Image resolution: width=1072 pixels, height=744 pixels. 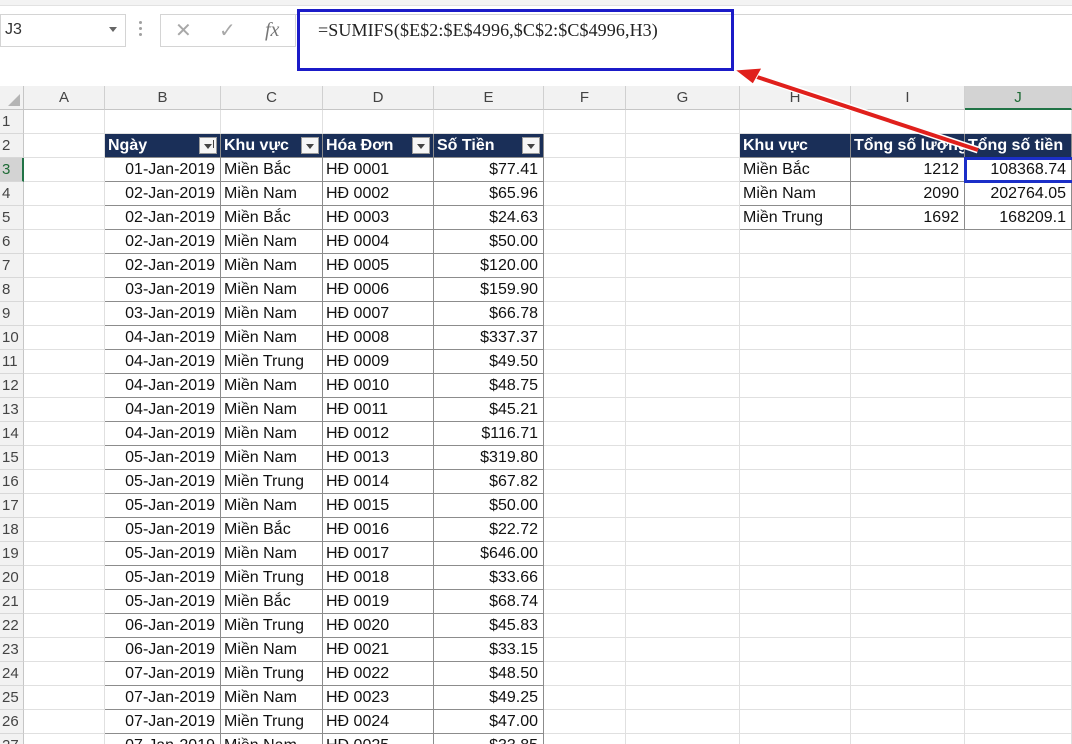 What do you see at coordinates (378, 338) in the screenshot?
I see `table1-cell: HĐ 0008` at bounding box center [378, 338].